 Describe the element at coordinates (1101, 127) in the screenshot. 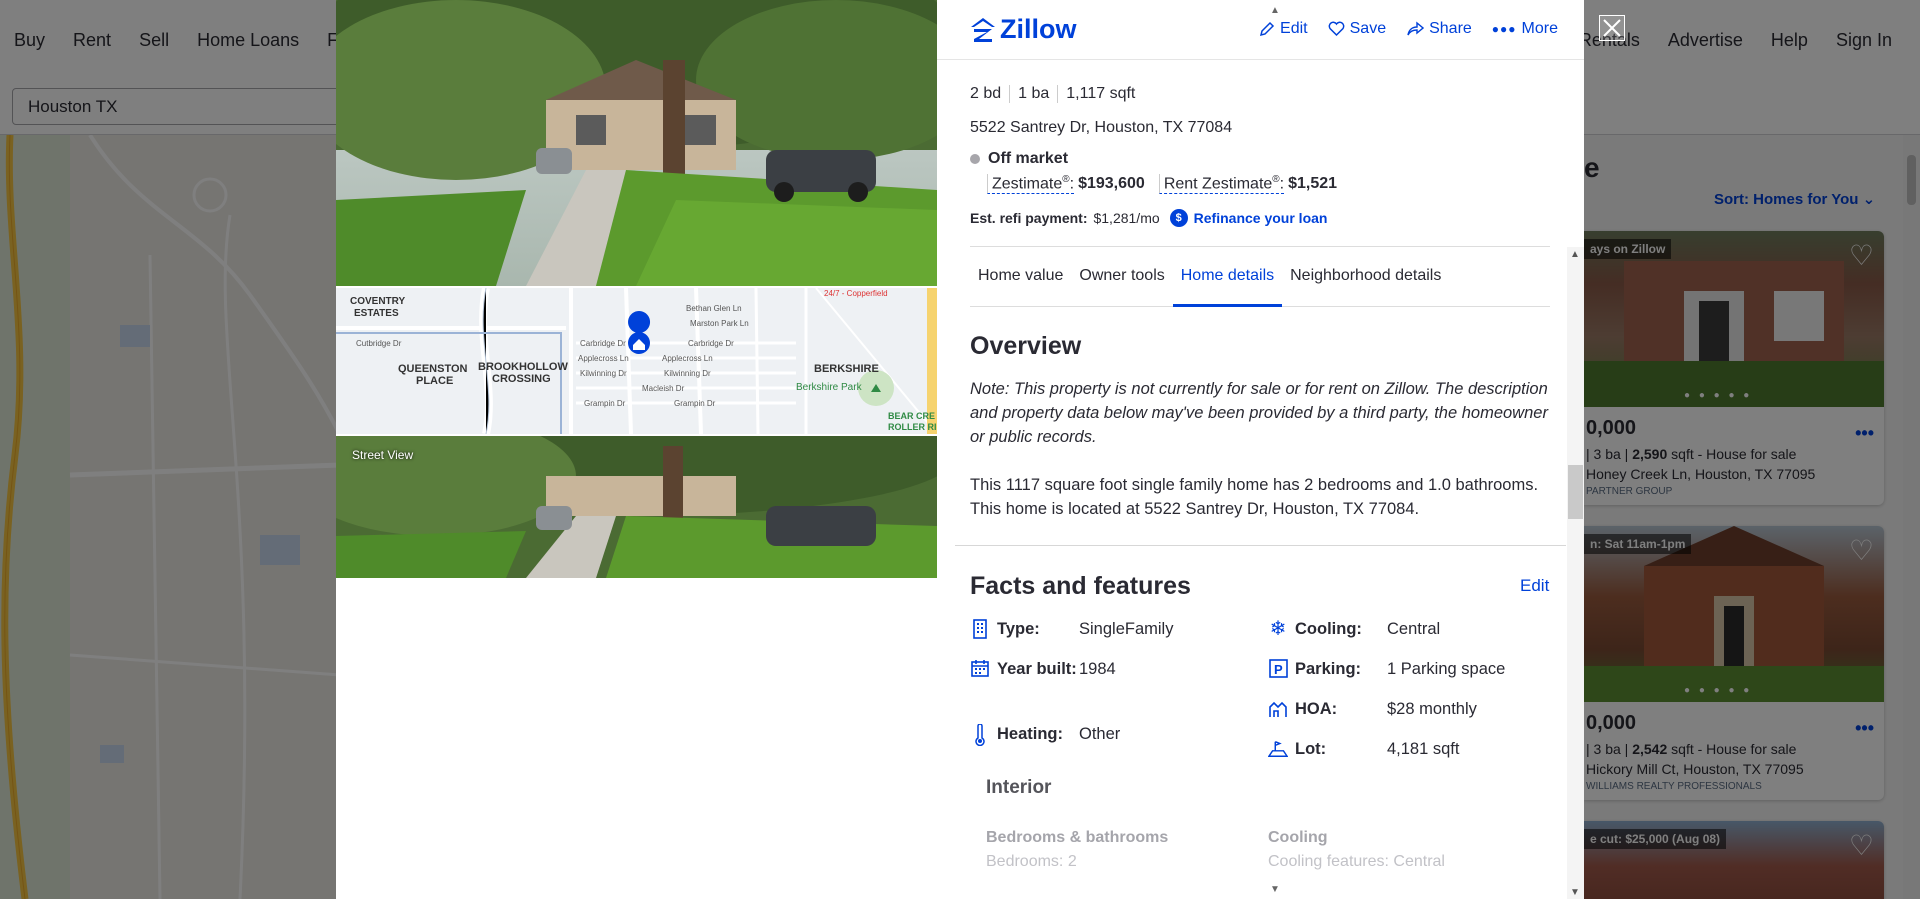

I see `property-address: 5522 Santrey Dr, Houston, TX 77084` at that location.